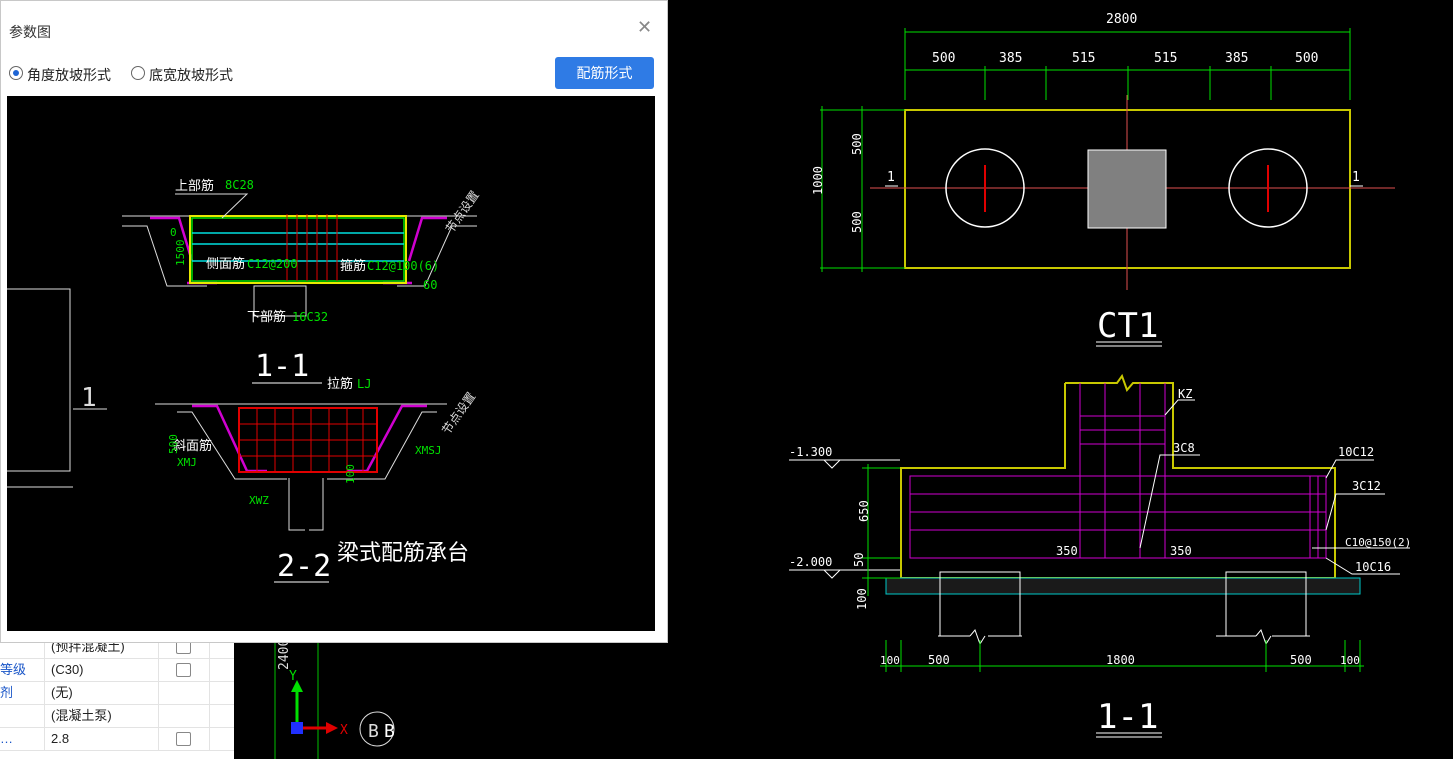  Describe the element at coordinates (1010, 58) in the screenshot. I see `plan-dim-2: 385` at that location.